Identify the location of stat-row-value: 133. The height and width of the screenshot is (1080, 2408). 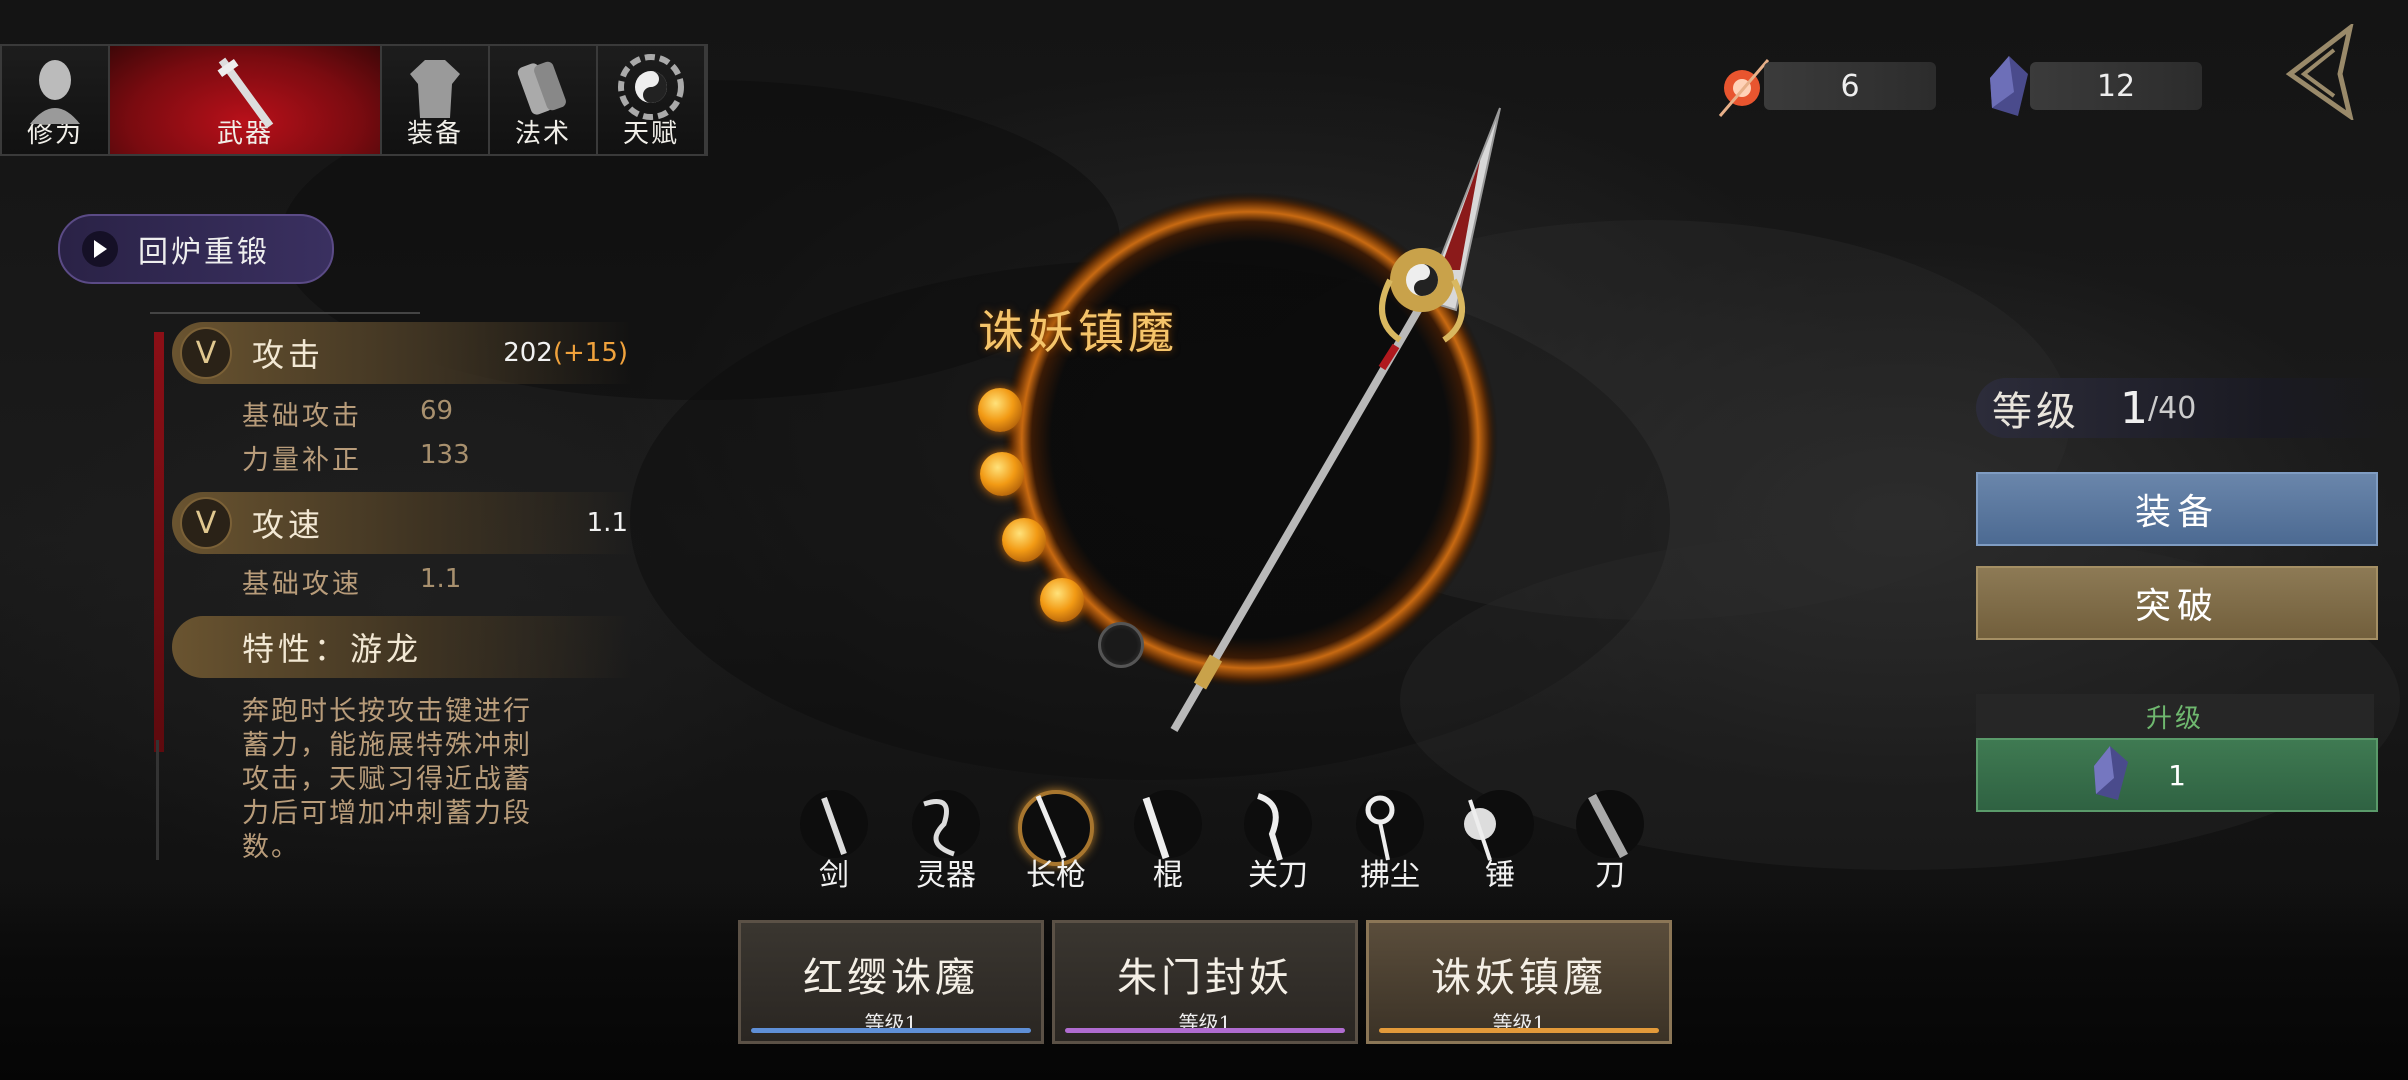
(445, 455).